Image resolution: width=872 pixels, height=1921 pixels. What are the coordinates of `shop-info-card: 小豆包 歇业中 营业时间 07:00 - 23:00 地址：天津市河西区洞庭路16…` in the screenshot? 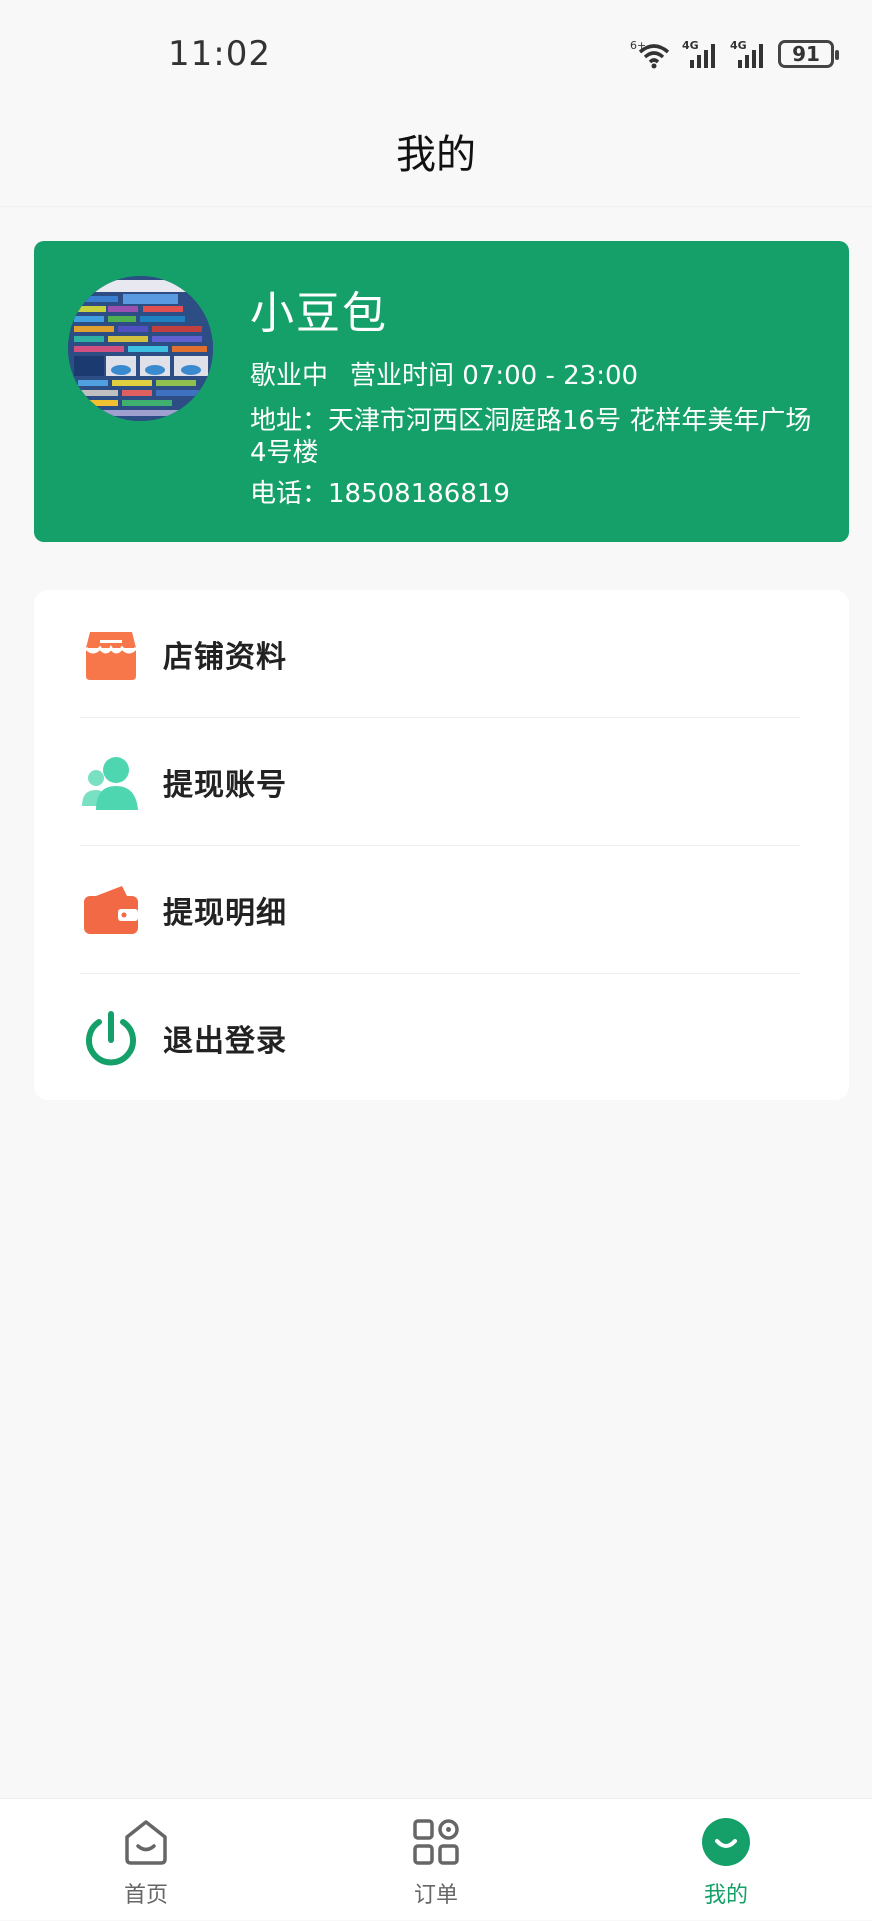 It's located at (441, 391).